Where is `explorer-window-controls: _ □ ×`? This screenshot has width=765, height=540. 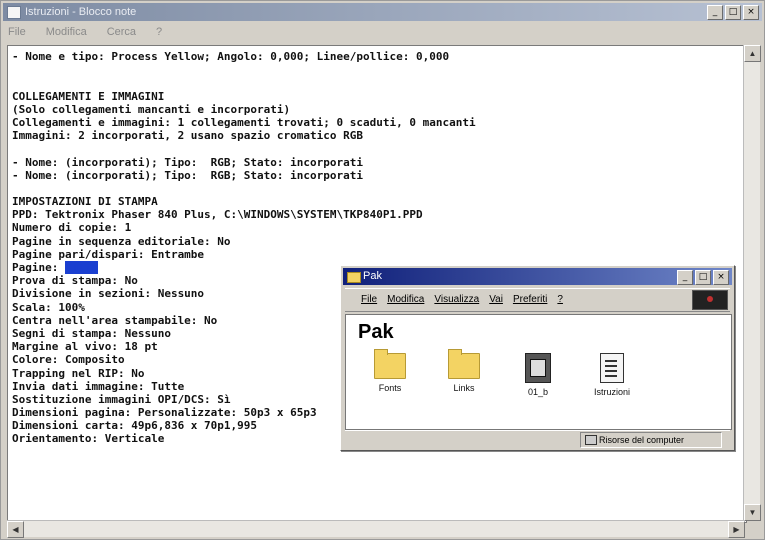 explorer-window-controls: _ □ × is located at coordinates (703, 277).